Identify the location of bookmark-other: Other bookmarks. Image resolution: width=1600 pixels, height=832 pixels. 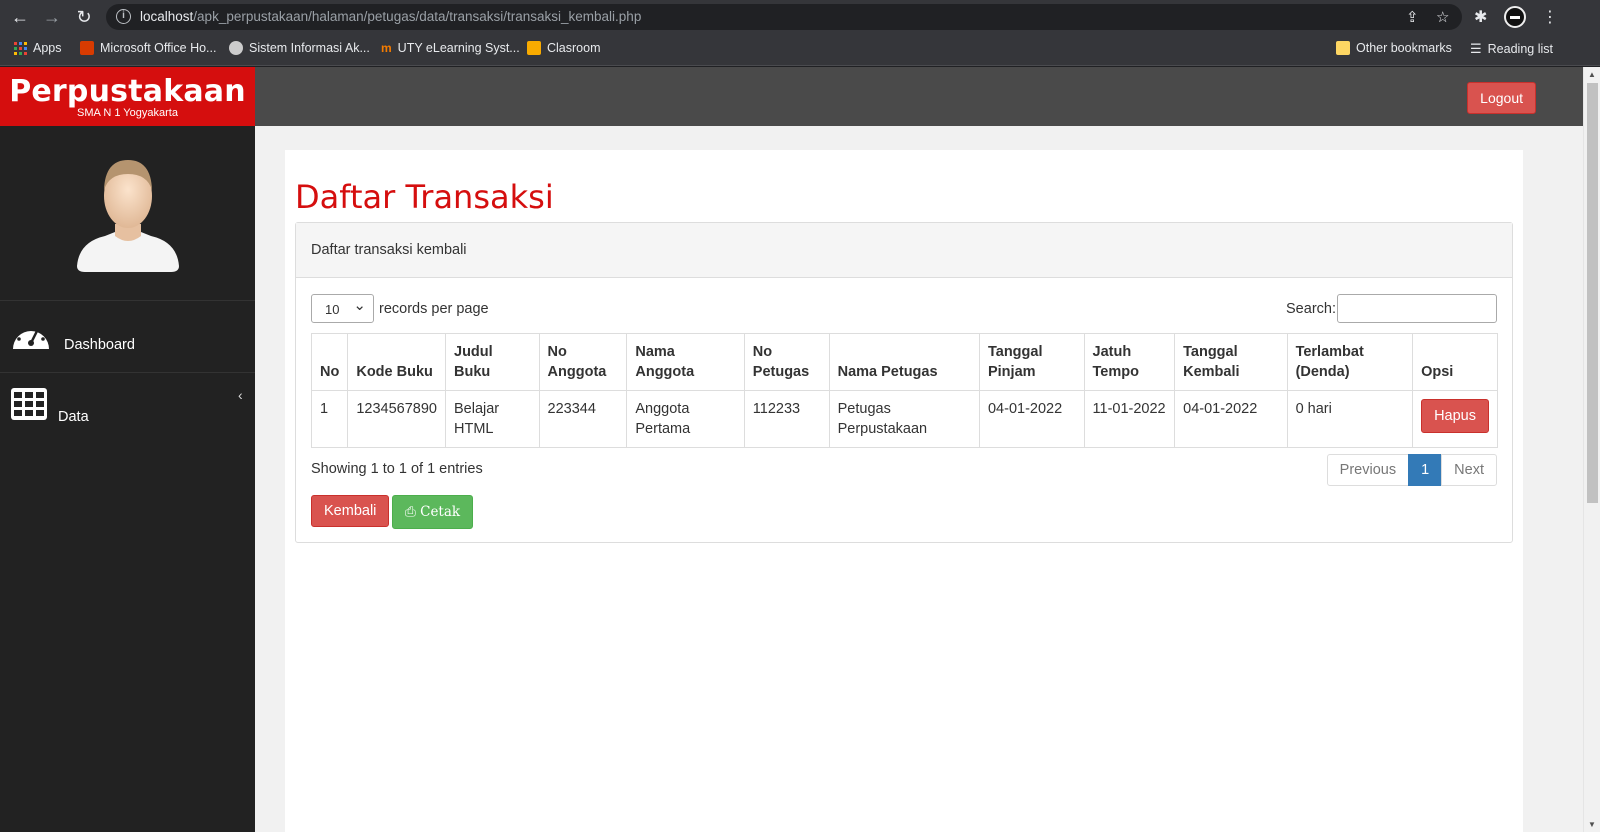
(1394, 48).